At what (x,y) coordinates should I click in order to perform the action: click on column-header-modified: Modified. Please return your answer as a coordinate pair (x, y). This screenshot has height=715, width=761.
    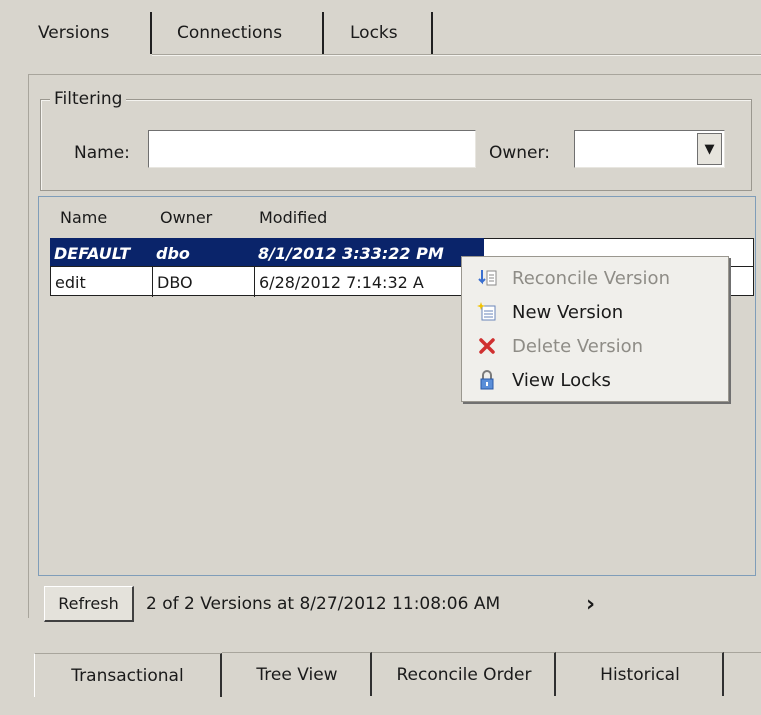
    Looking at the image, I should click on (293, 217).